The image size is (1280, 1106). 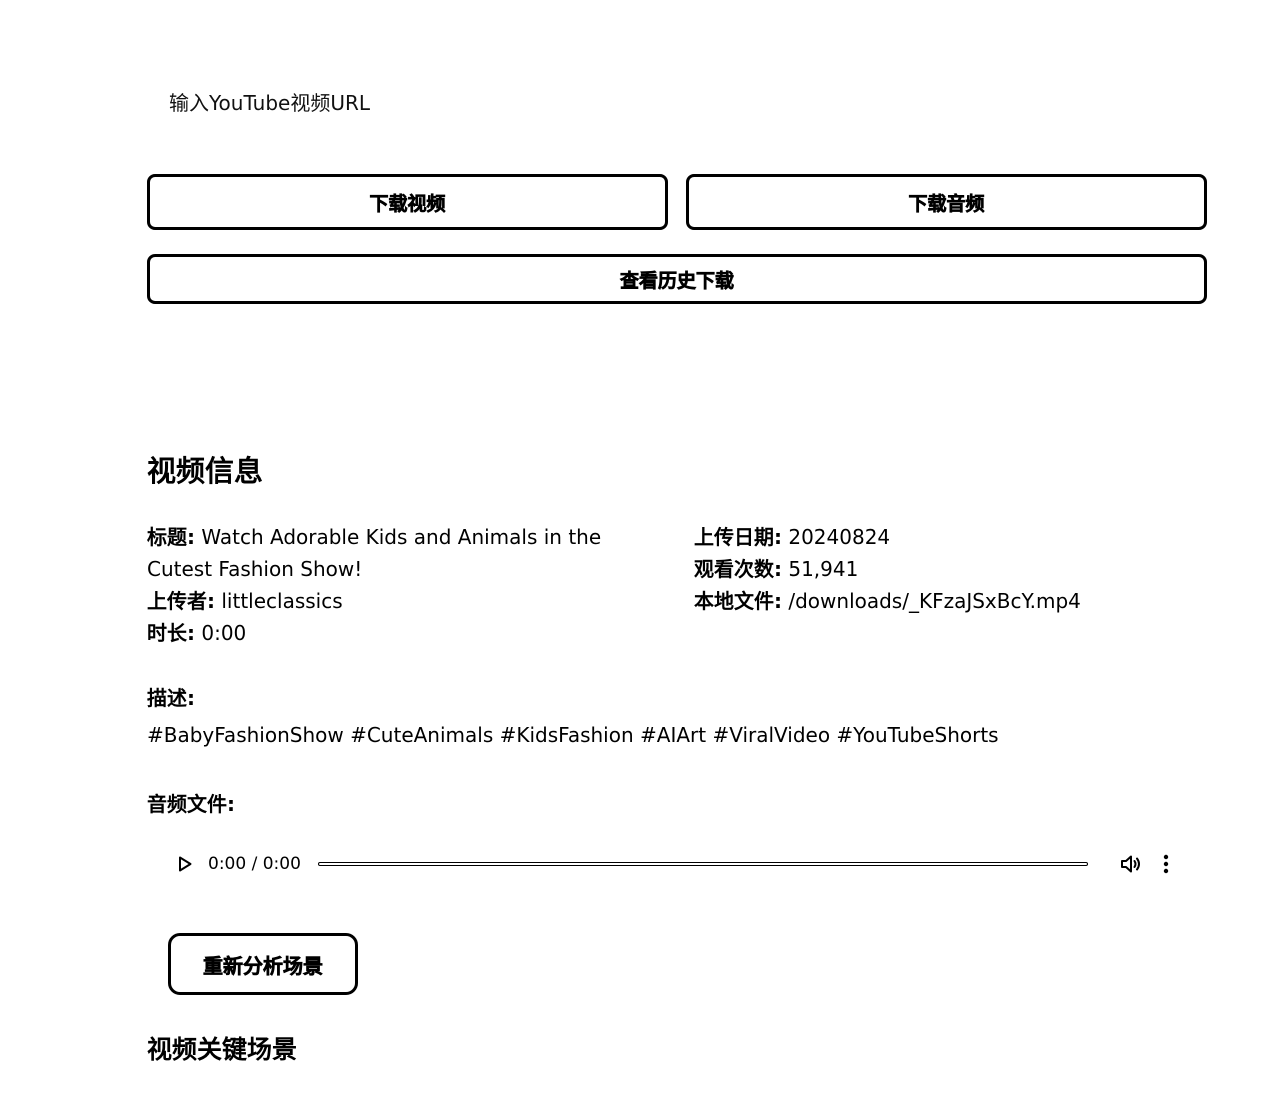 What do you see at coordinates (1166, 864) in the screenshot?
I see `more-options-icon` at bounding box center [1166, 864].